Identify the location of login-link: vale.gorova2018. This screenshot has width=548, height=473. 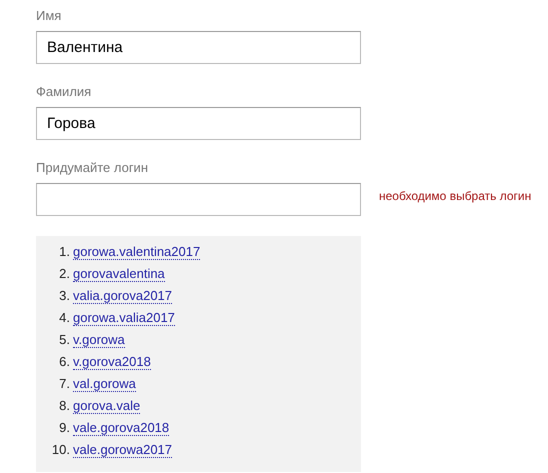
(121, 428).